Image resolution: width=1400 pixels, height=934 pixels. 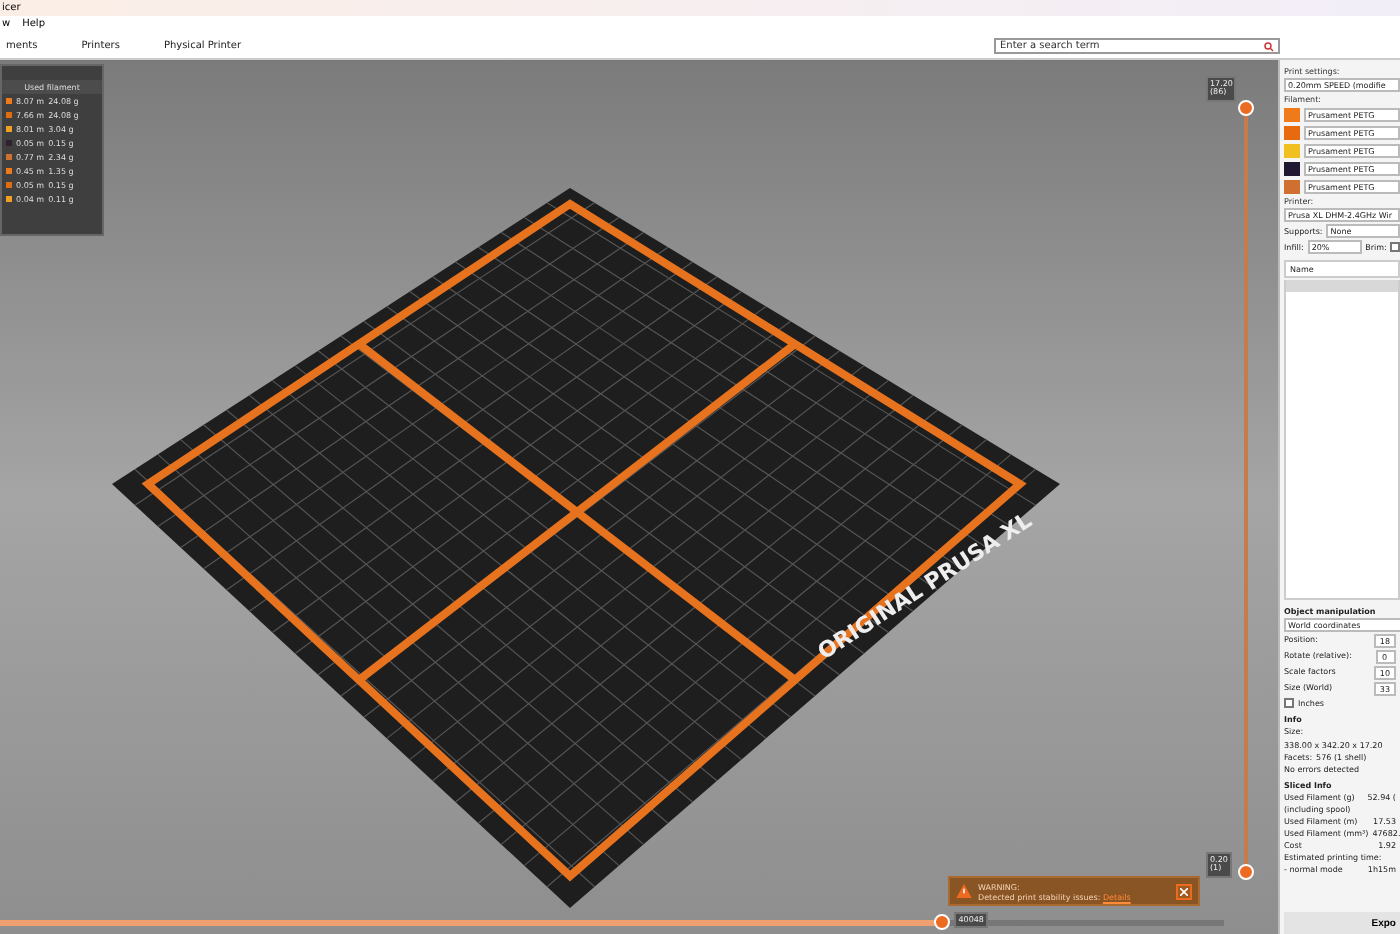 I want to click on warning-icon, so click(x=964, y=891).